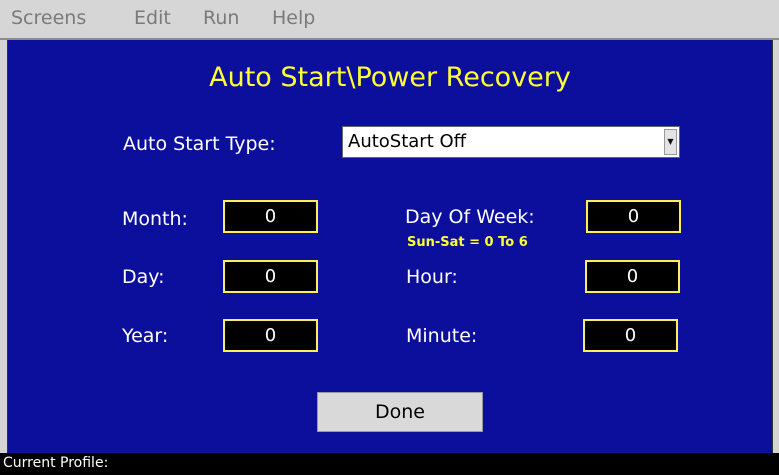 This screenshot has height=475, width=779. Describe the element at coordinates (145, 336) in the screenshot. I see `year-label: Year:` at that location.